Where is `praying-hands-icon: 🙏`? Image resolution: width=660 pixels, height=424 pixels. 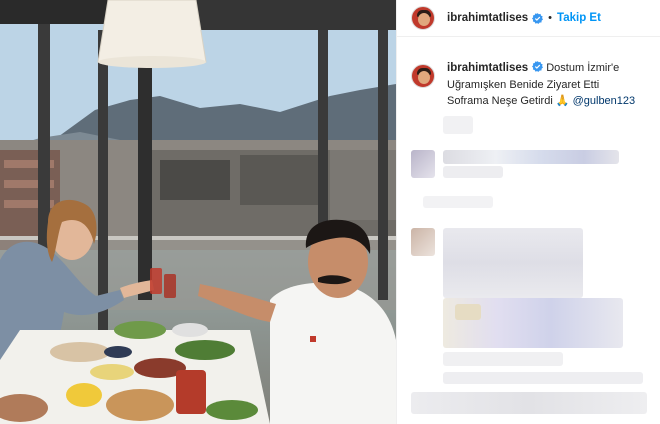
praying-hands-icon: 🙏 is located at coordinates (562, 101).